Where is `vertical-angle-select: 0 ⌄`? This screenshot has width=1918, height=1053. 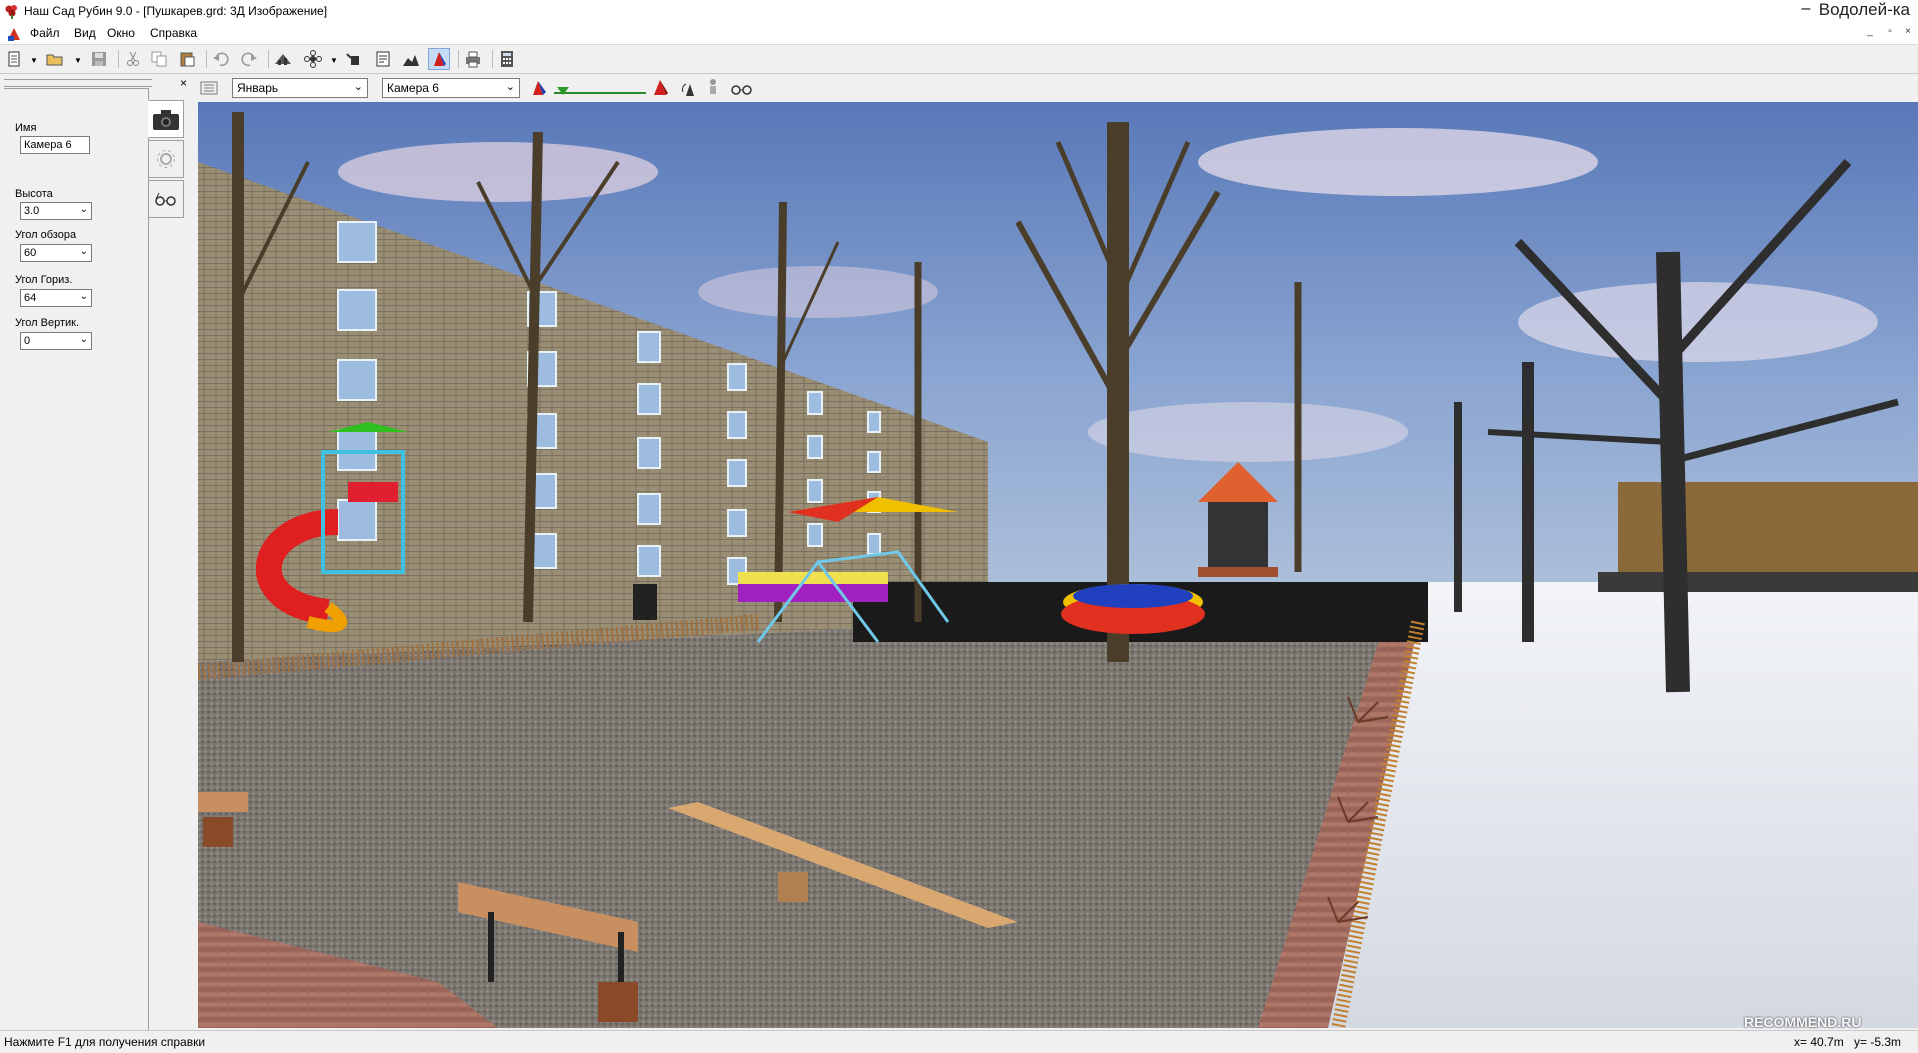 vertical-angle-select: 0 ⌄ is located at coordinates (56, 341).